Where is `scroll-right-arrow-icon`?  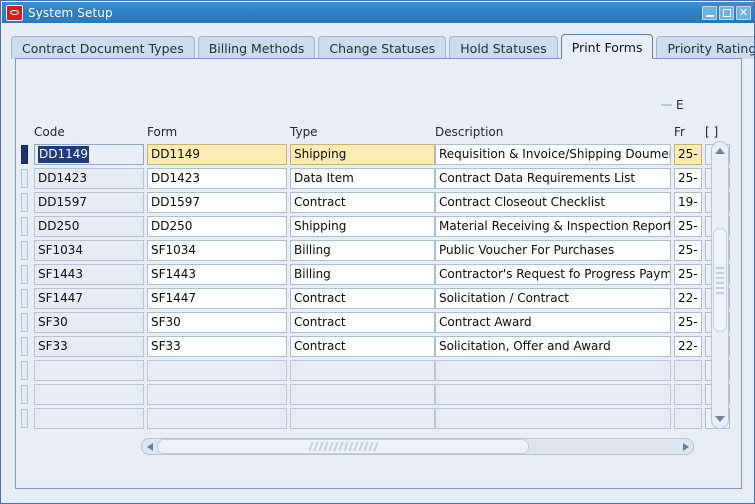
scroll-right-arrow-icon is located at coordinates (685, 446).